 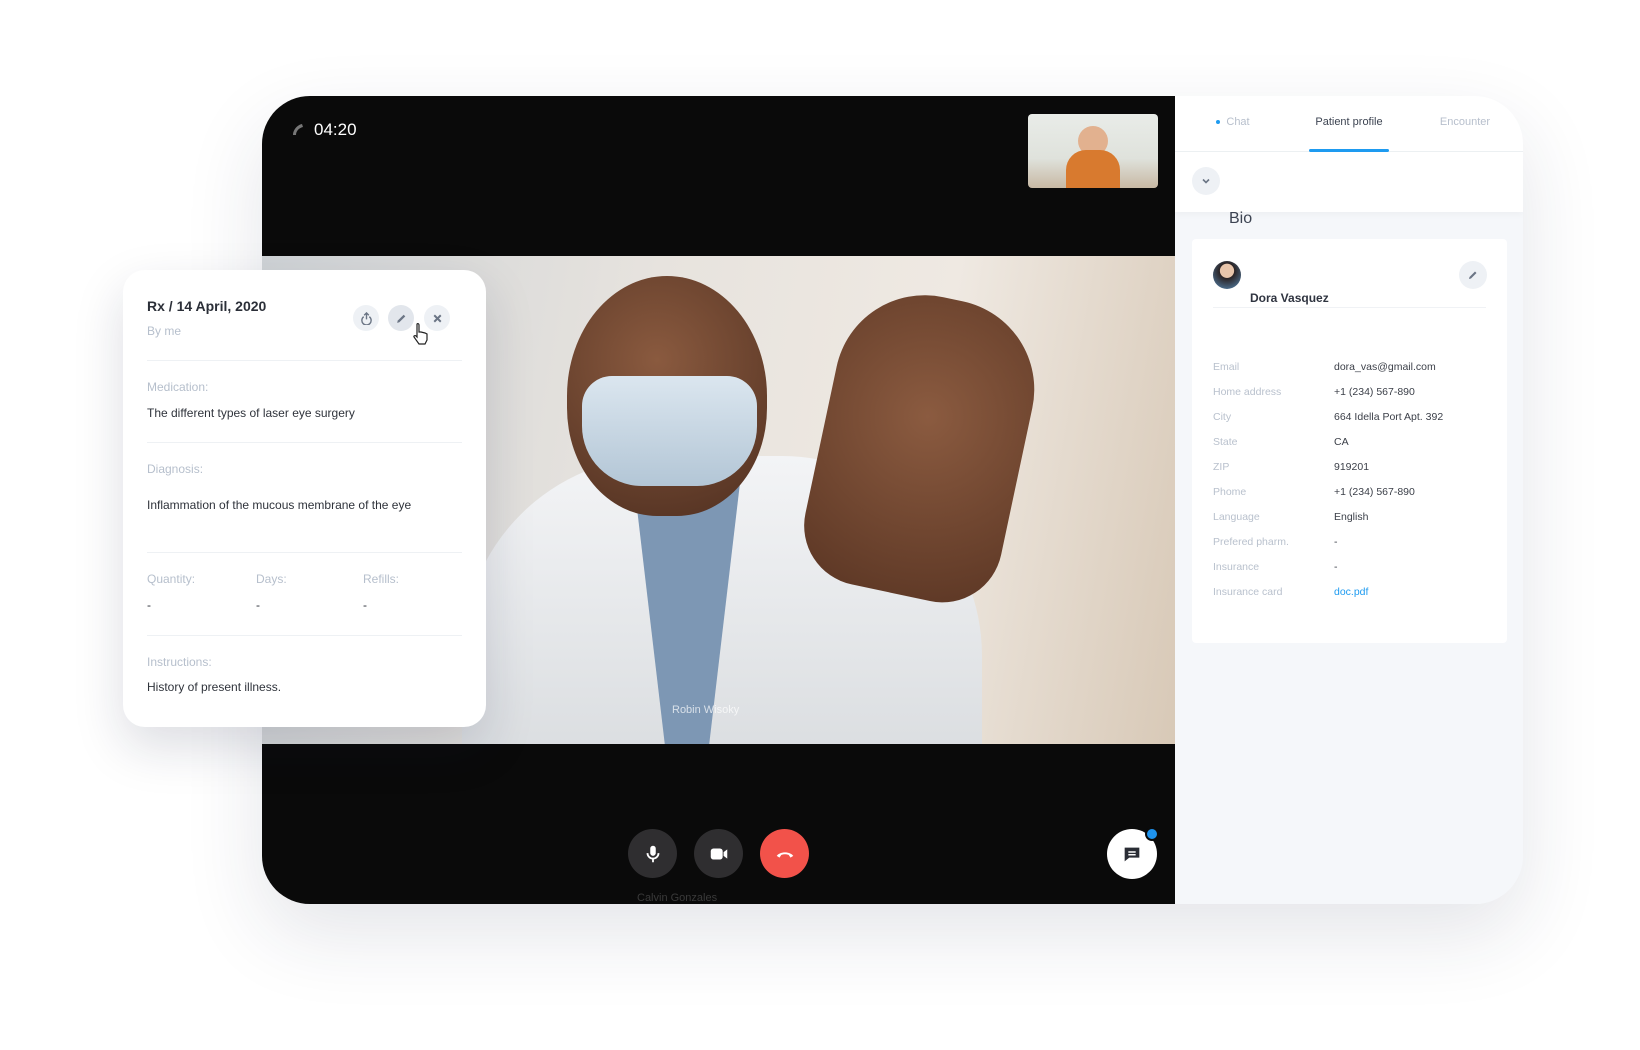 I want to click on insurance-card-link: doc.pdf, so click(x=1351, y=592).